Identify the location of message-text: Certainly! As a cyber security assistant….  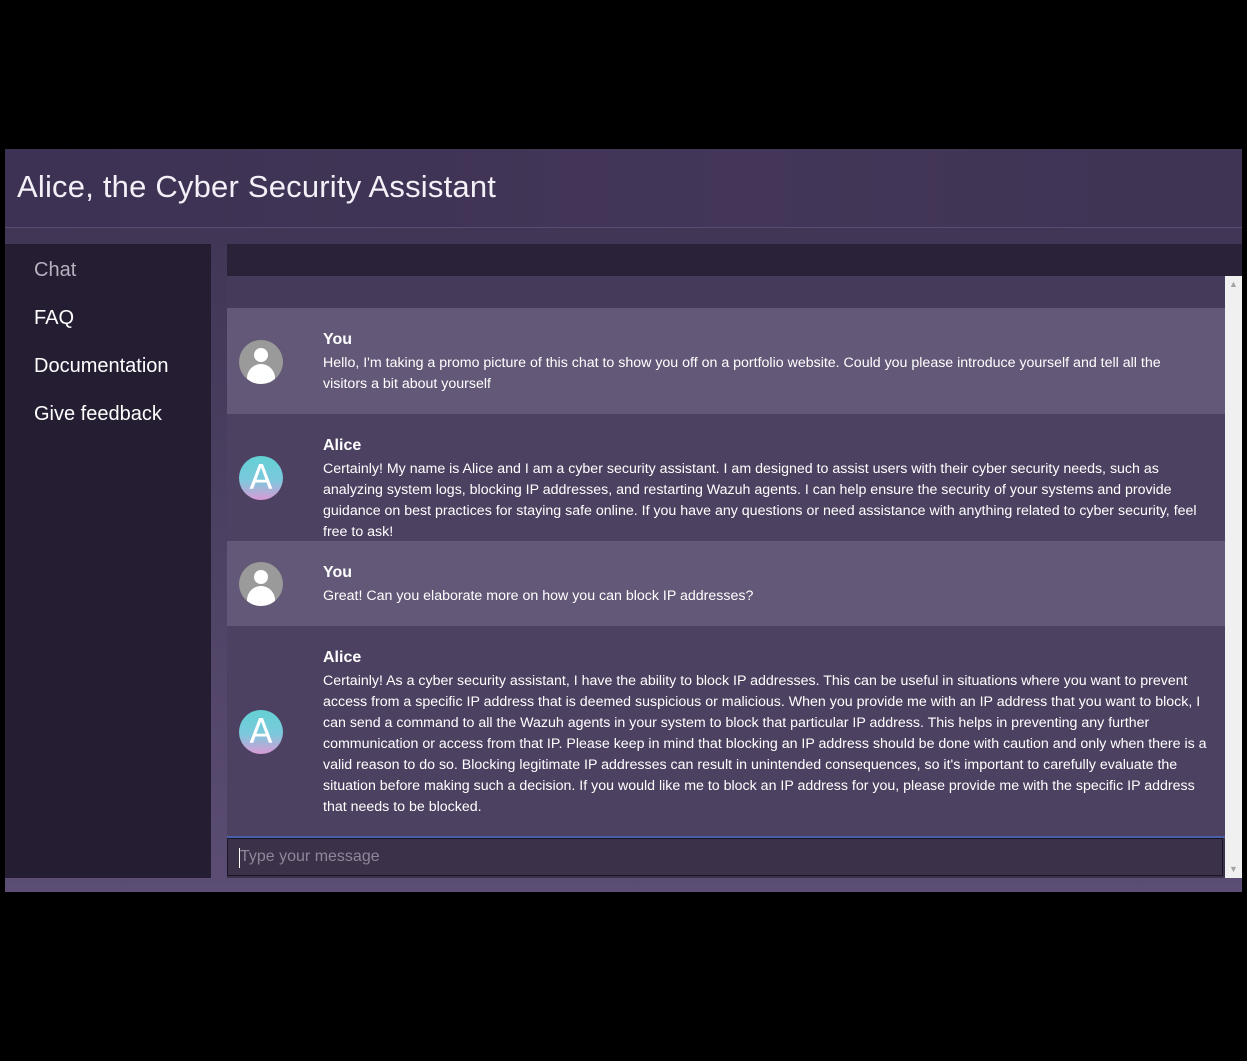
(765, 744).